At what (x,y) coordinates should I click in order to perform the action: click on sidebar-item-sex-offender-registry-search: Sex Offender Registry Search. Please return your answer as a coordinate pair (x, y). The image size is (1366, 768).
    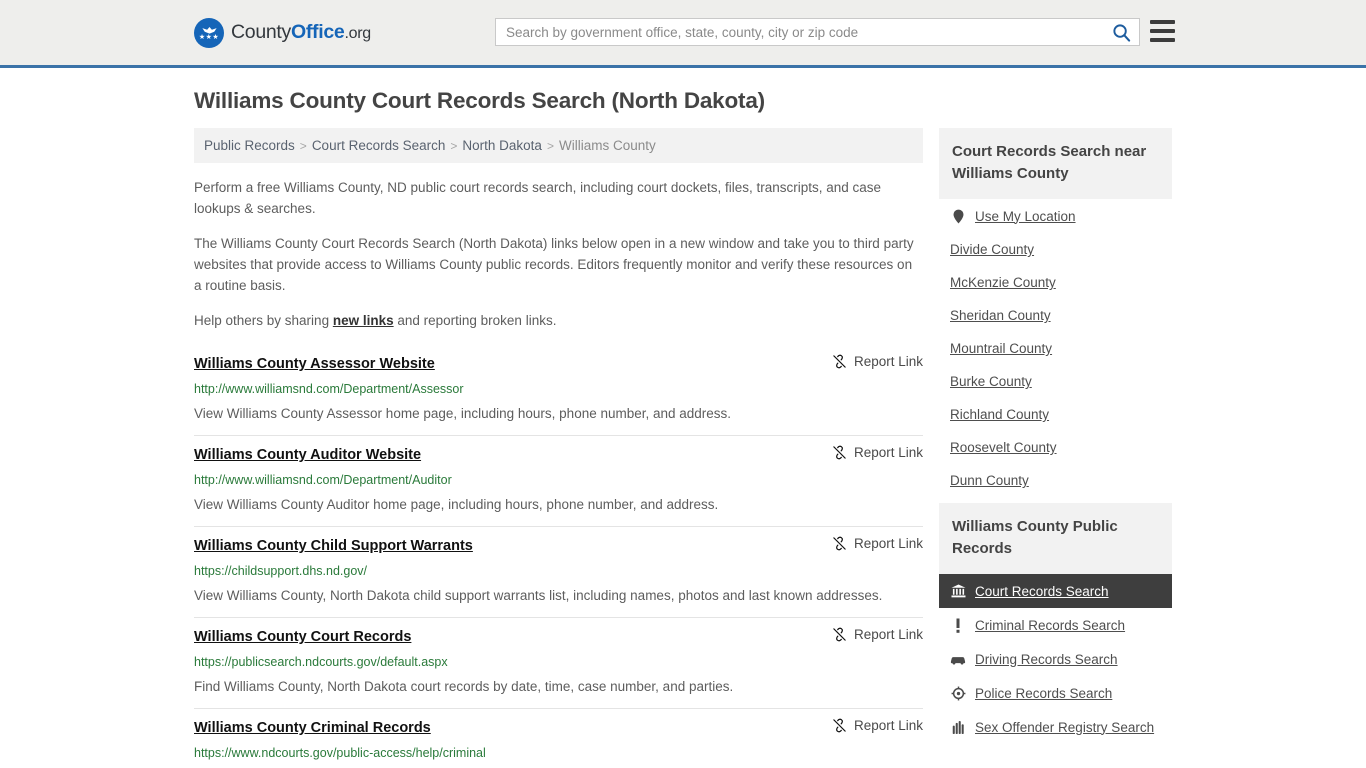
    Looking at the image, I should click on (1055, 727).